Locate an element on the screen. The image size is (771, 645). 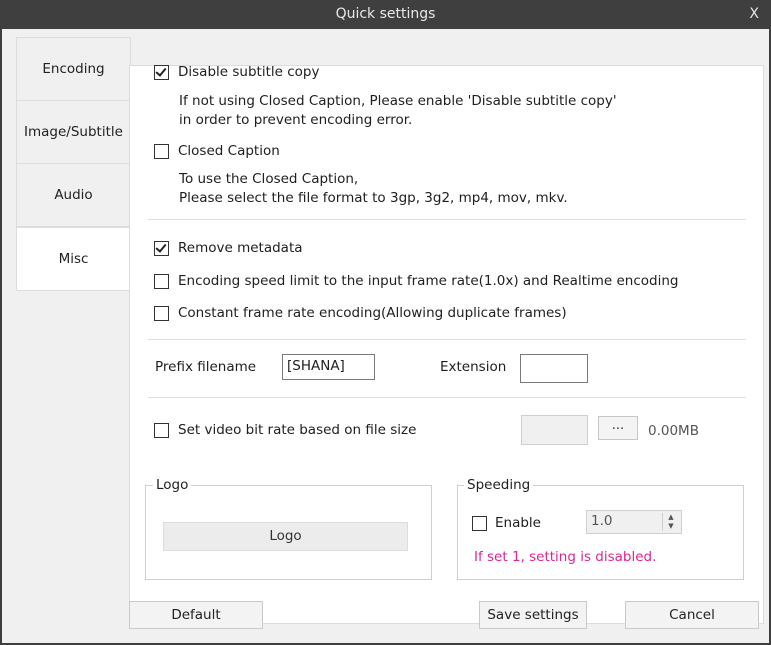
extension-input is located at coordinates (554, 368).